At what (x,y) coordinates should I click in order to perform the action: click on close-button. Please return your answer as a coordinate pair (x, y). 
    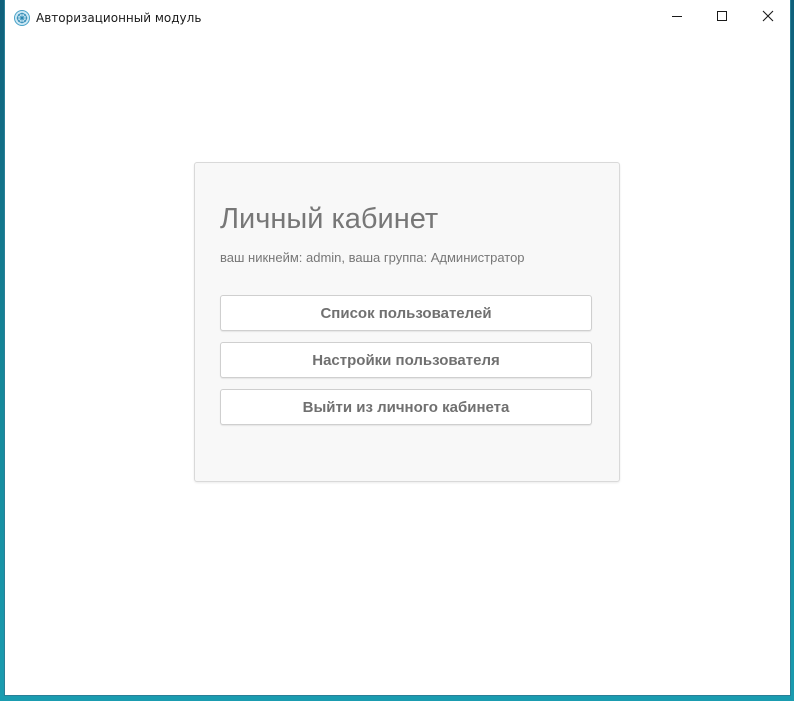
    Looking at the image, I should click on (768, 18).